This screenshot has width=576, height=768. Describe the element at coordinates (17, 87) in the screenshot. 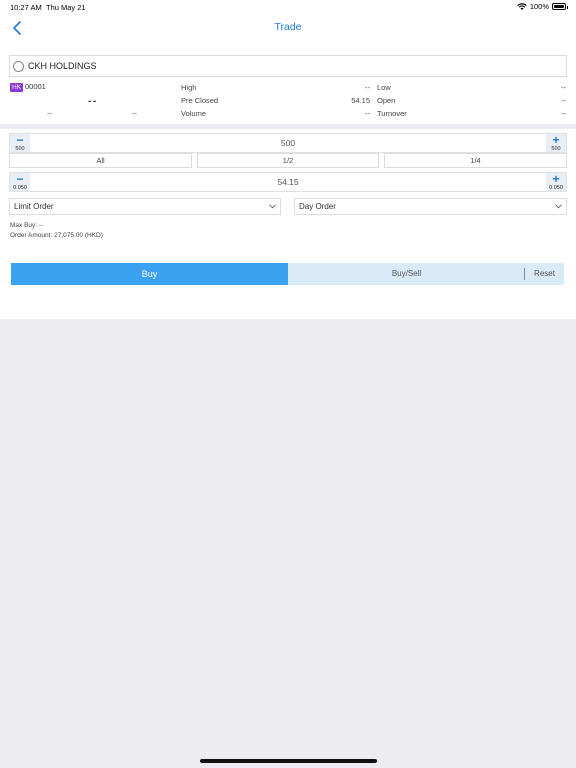

I see `market-badge: HK` at that location.